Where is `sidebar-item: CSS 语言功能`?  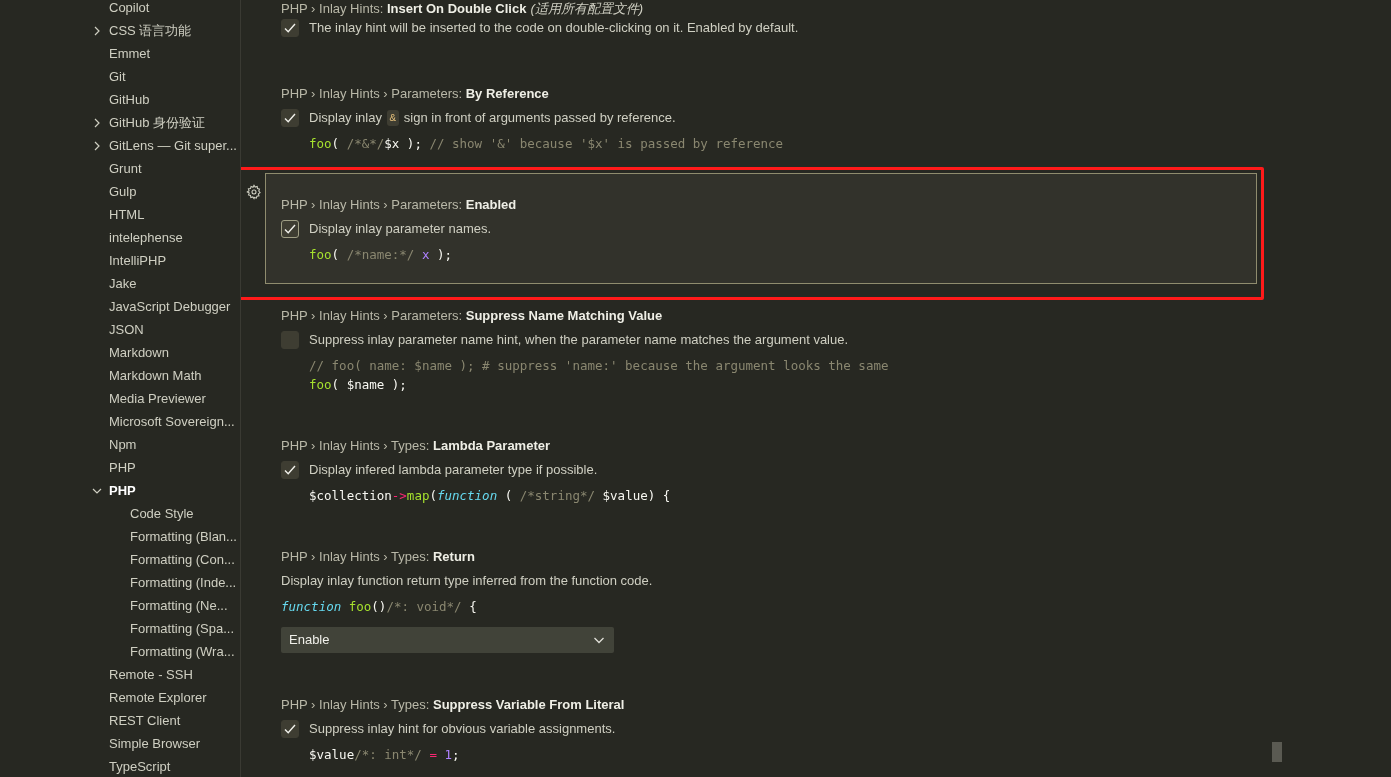 sidebar-item: CSS 语言功能 is located at coordinates (150, 30).